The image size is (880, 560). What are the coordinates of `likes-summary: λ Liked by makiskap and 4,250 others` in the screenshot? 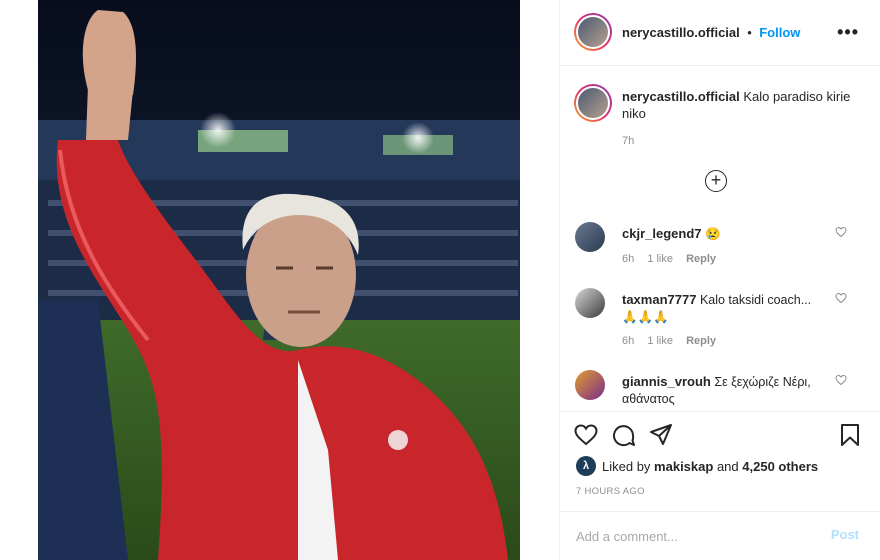 It's located at (697, 466).